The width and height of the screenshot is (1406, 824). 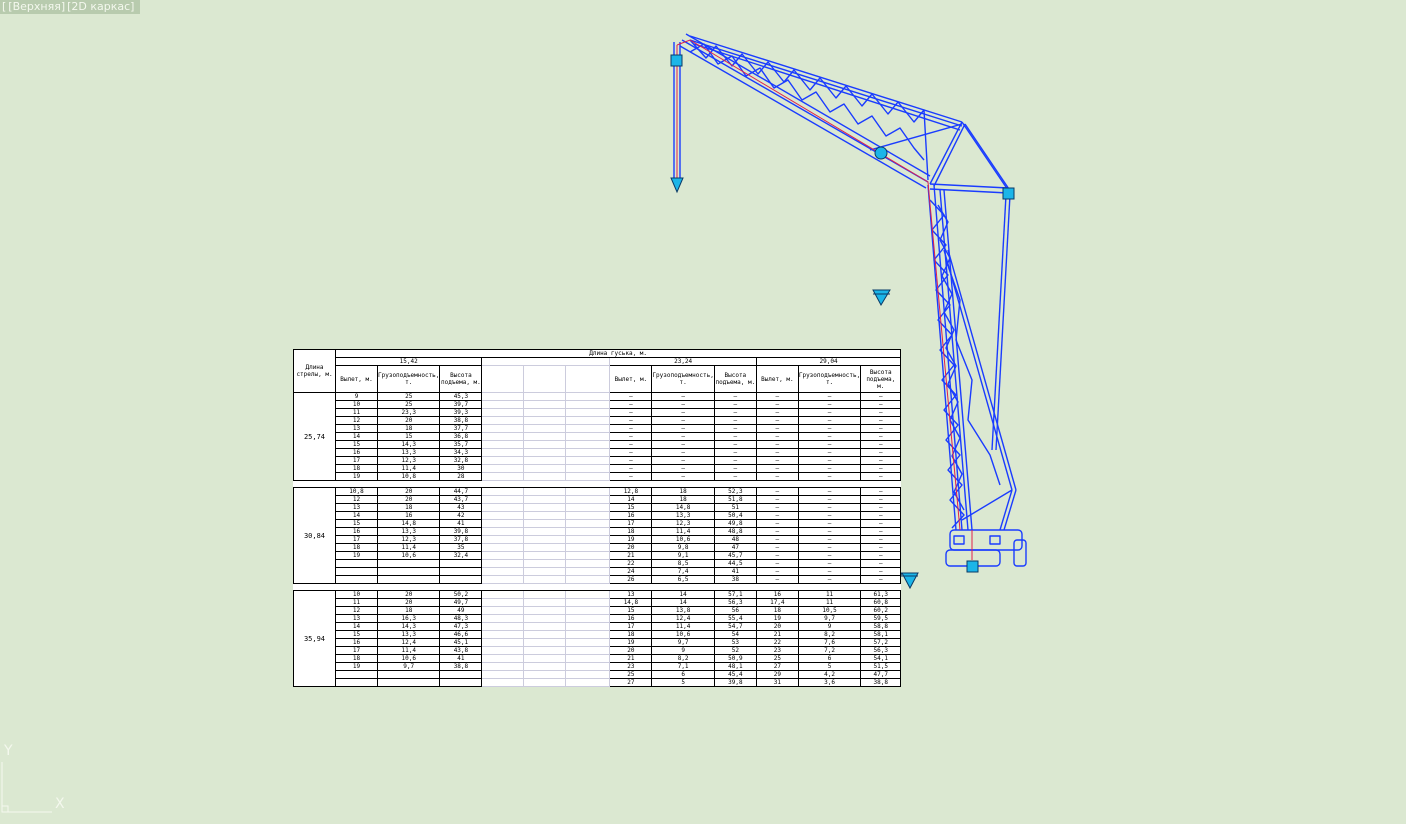 What do you see at coordinates (683, 658) in the screenshot?
I see `table-cell: 8,2` at bounding box center [683, 658].